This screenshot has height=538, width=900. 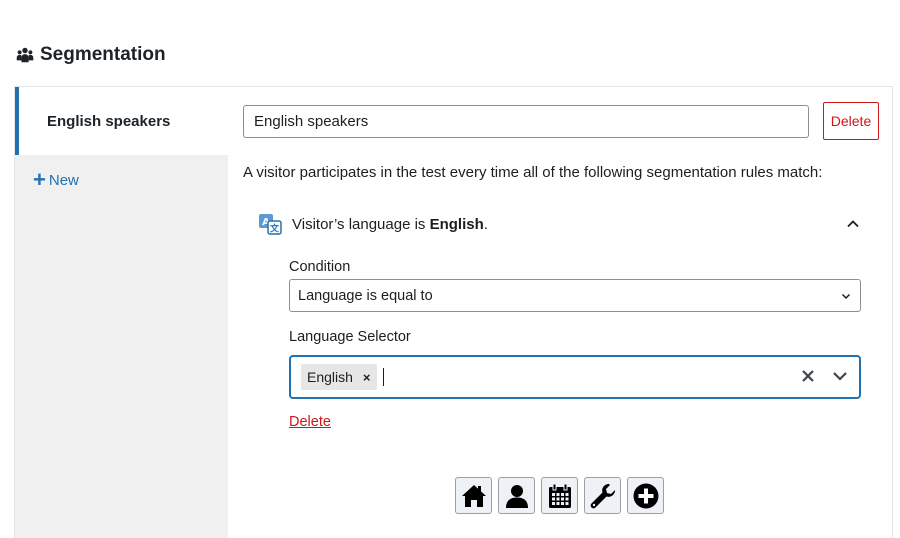 I want to click on sidebar-item-english-speakers: English speakers, so click(x=121, y=121).